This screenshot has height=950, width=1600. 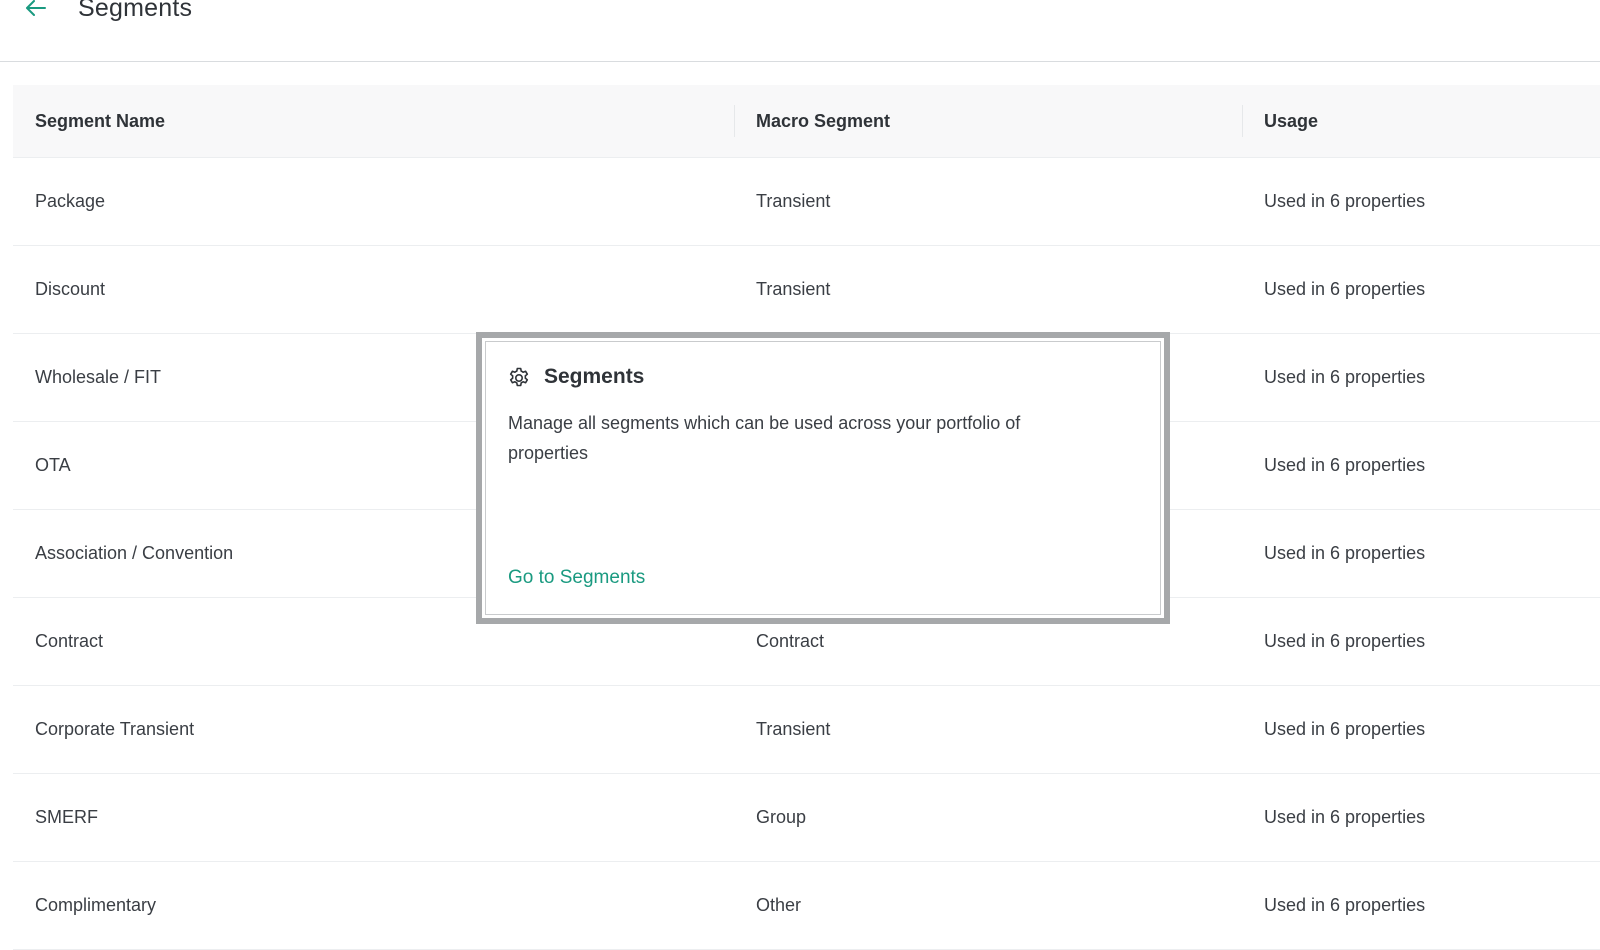 I want to click on segment-name-cell: Complimentary, so click(x=96, y=905).